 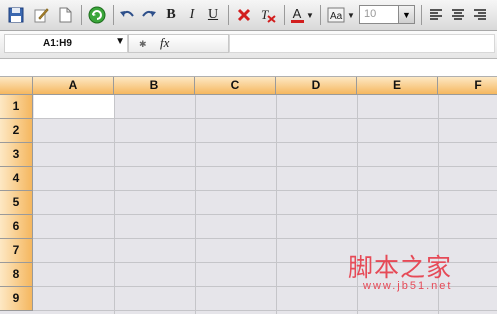 I want to click on font-color-label: A, so click(x=297, y=13).